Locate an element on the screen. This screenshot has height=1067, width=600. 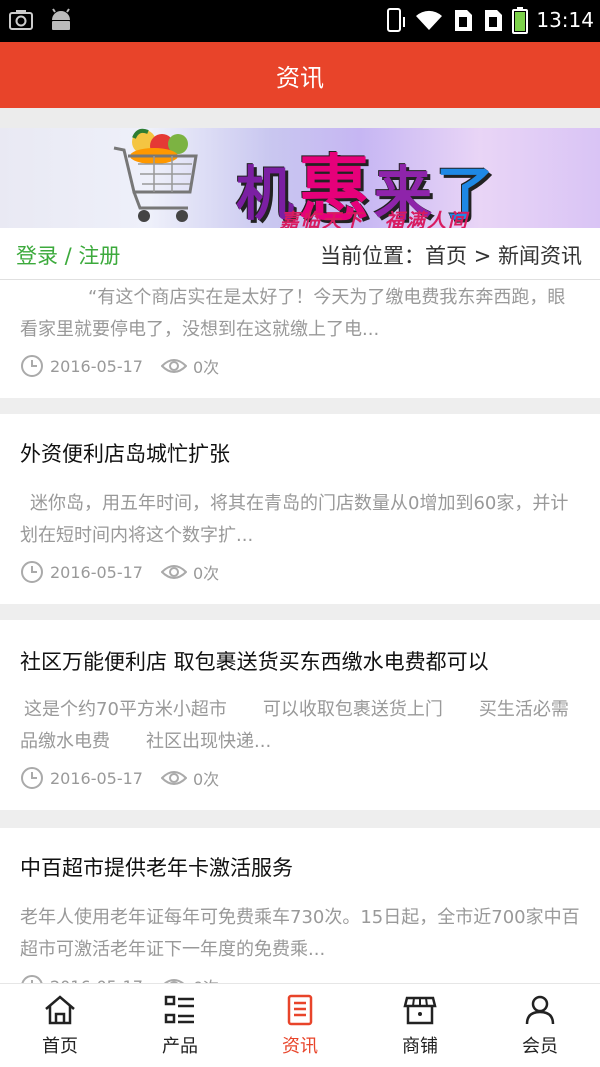
vibrate-icon is located at coordinates (396, 20).